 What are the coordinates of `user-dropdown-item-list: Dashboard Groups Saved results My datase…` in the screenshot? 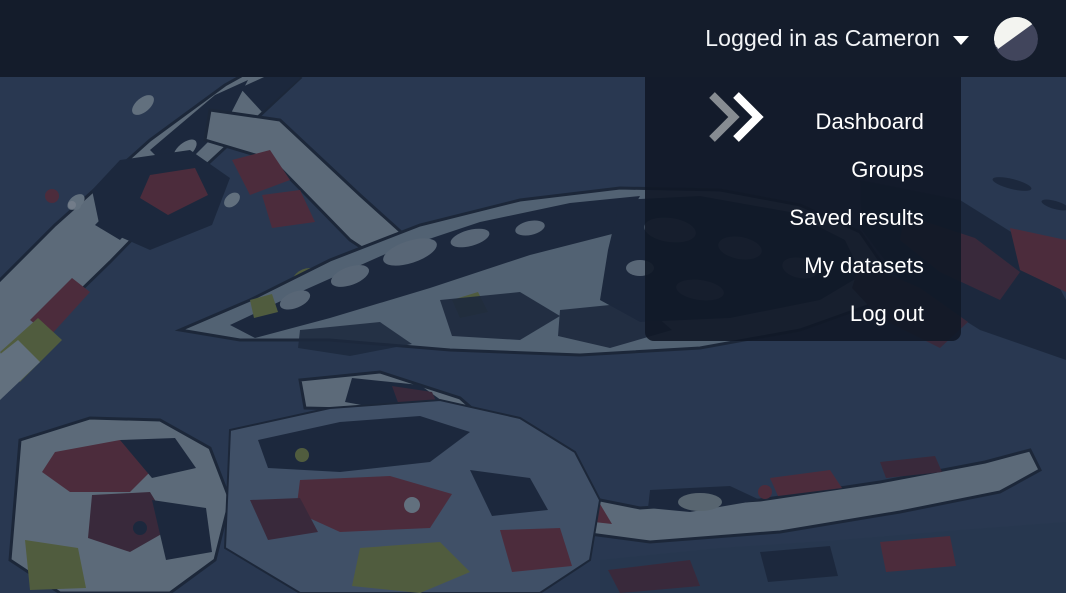 It's located at (803, 207).